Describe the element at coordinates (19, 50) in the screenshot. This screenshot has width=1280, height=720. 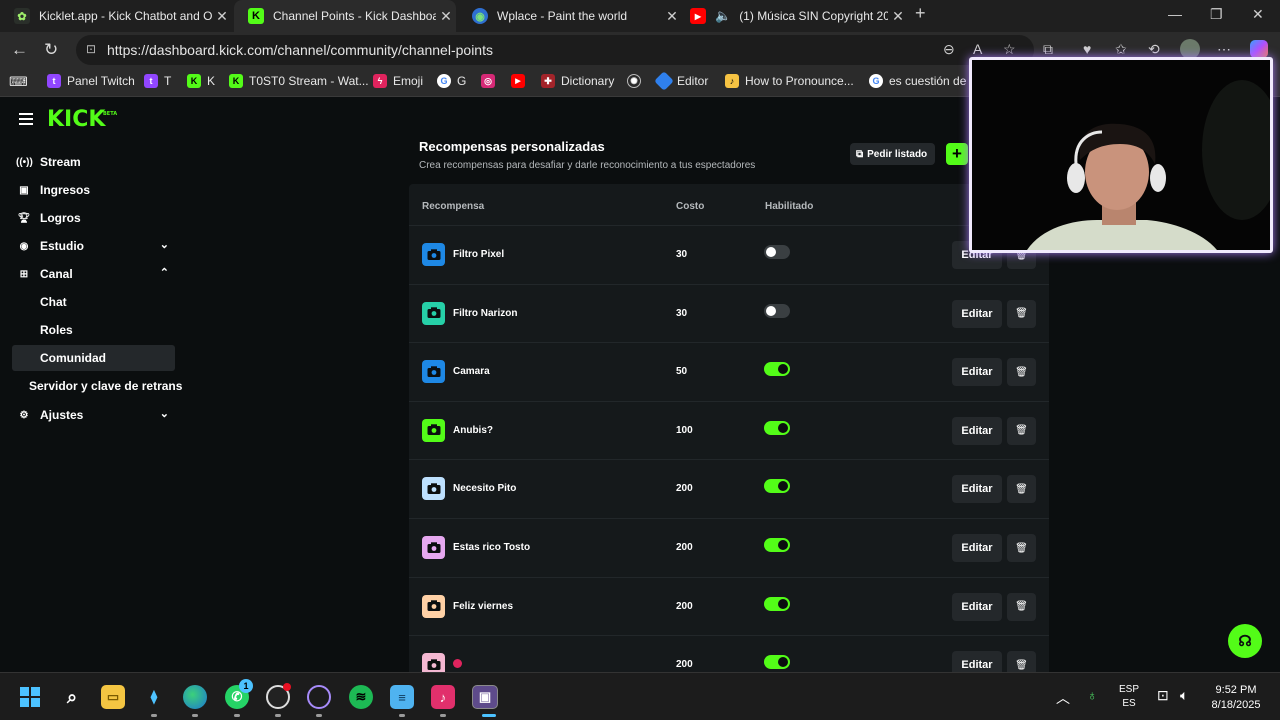
I see `back-icon: ←` at that location.